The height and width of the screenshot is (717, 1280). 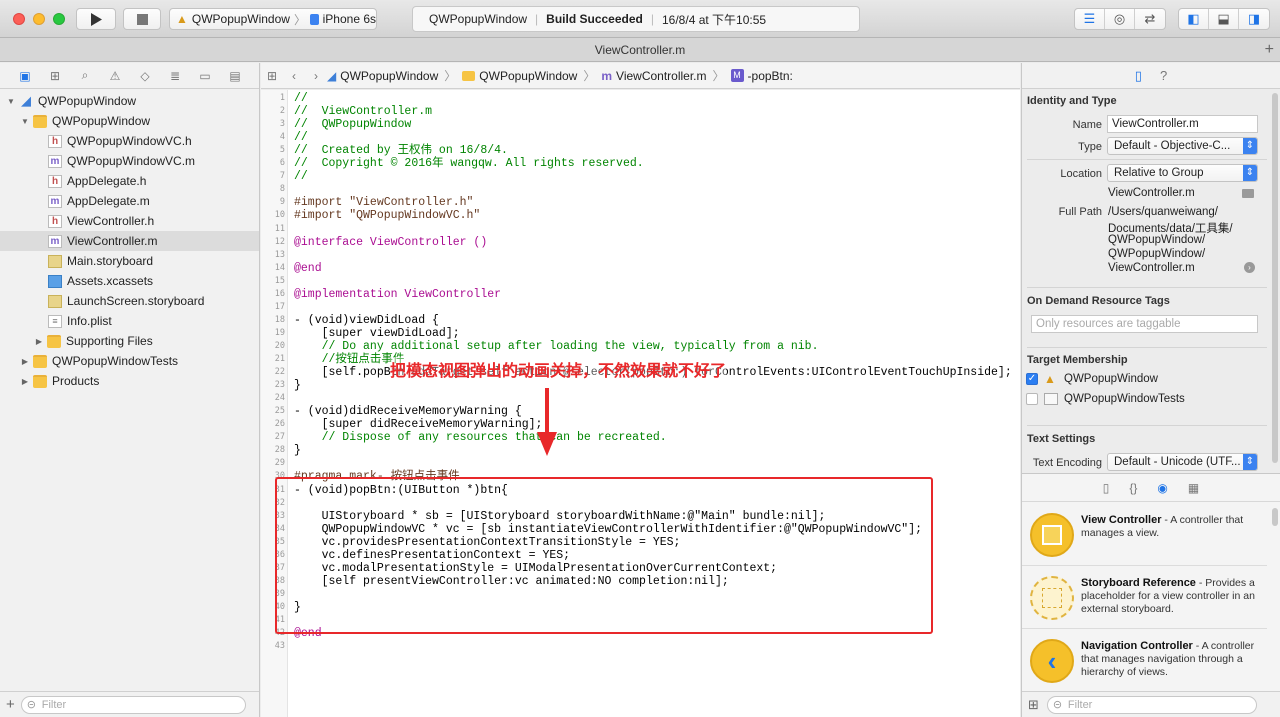 I want to click on breadcrumb-project: ◢ QWPopupWindow, so click(x=382, y=76).